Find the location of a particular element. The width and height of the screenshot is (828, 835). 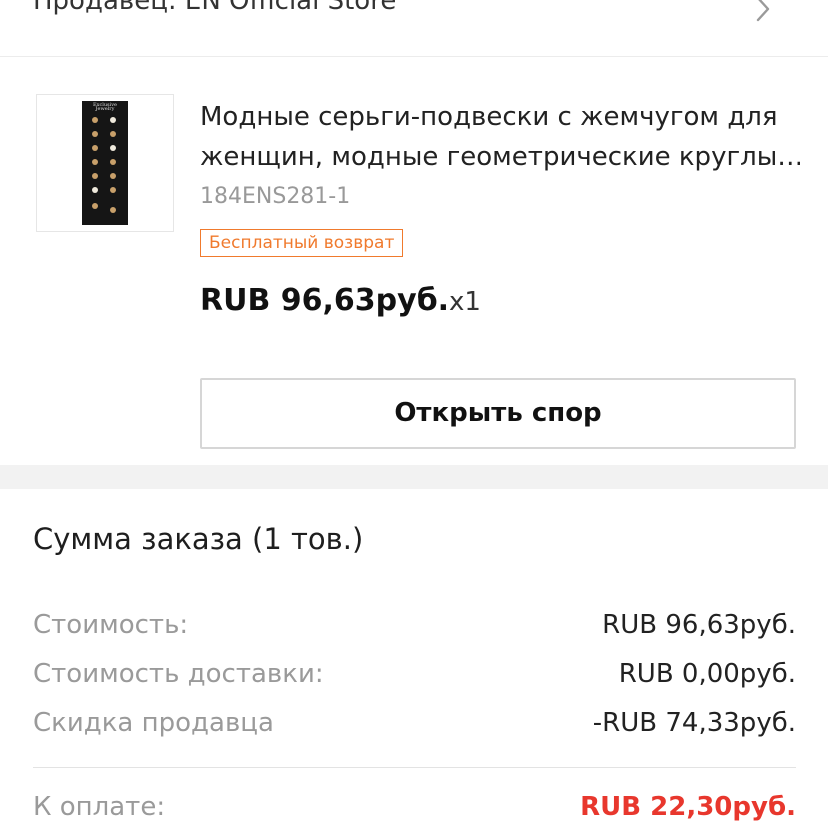

product-sku: 184ENS281-1 is located at coordinates (275, 196).